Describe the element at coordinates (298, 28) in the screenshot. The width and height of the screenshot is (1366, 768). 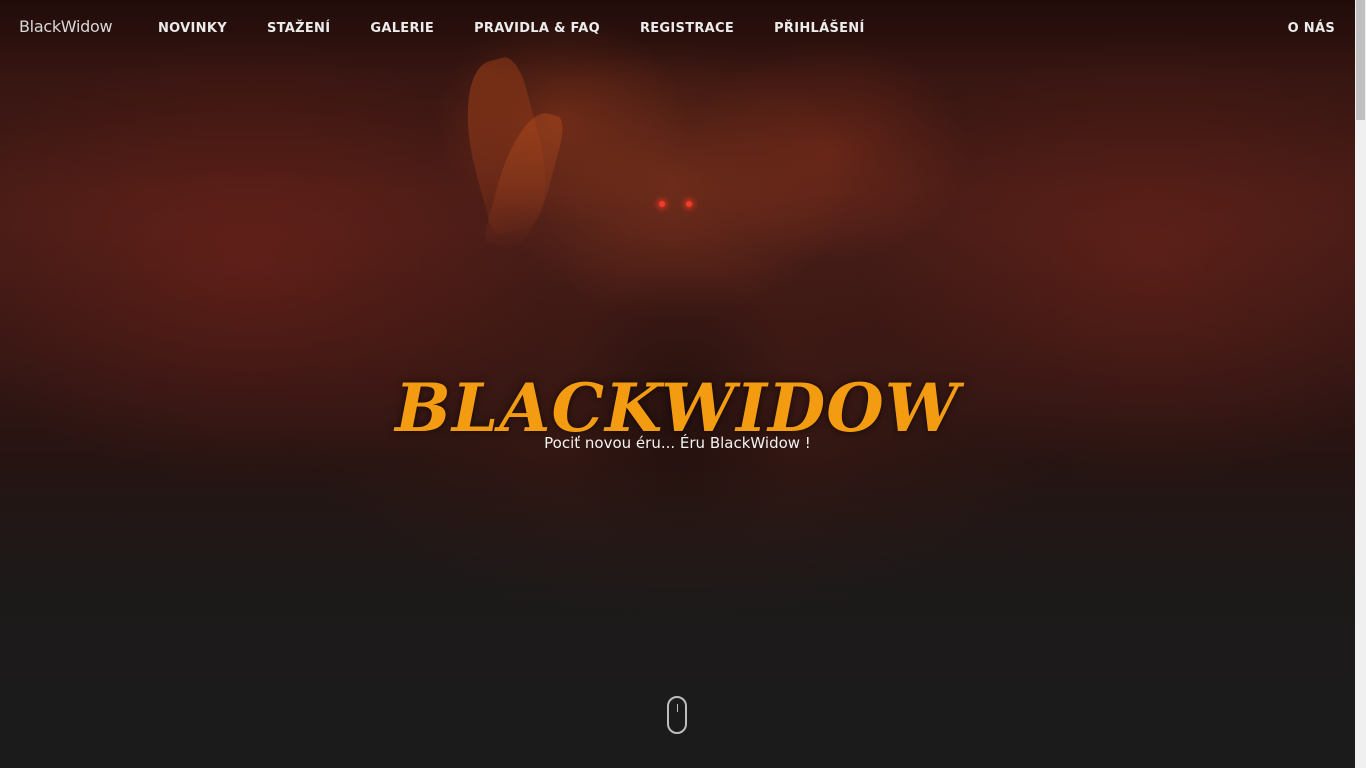
I see `nav-link-stazeni: STAŽENÍ` at that location.